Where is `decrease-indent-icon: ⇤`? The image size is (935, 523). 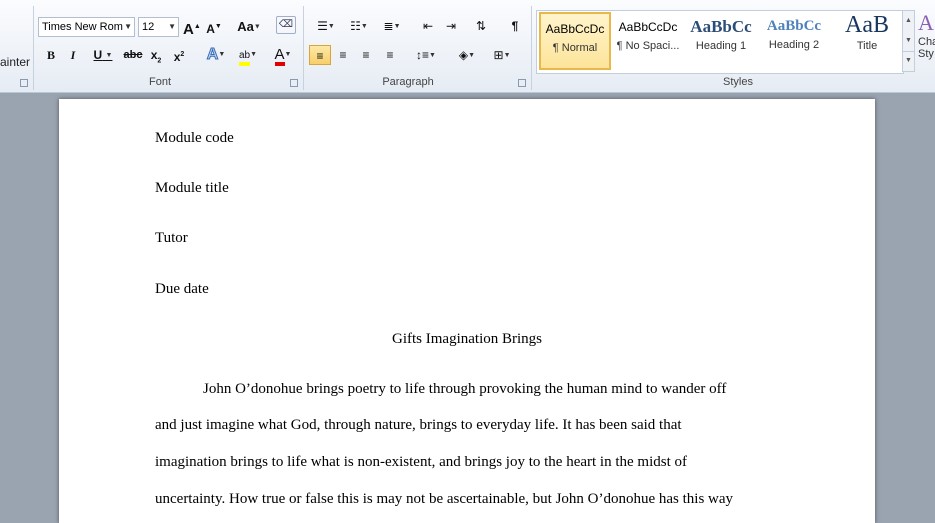 decrease-indent-icon: ⇤ is located at coordinates (428, 26).